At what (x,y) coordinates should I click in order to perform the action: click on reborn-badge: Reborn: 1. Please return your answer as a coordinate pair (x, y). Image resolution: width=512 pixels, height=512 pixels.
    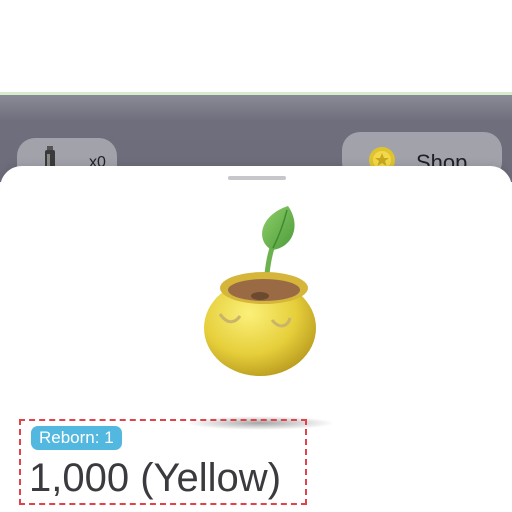
    Looking at the image, I should click on (76, 438).